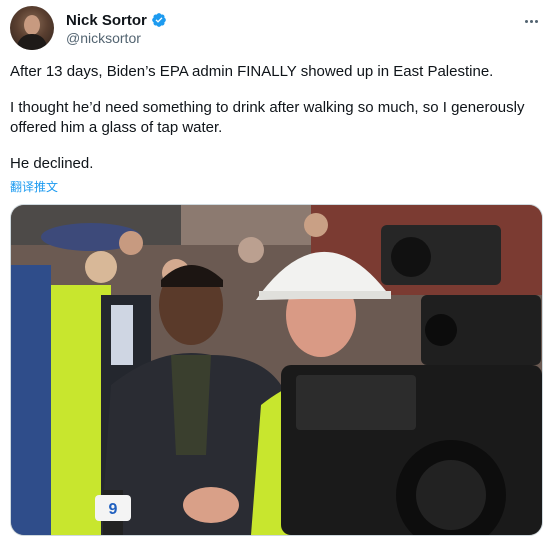  I want to click on mic-flag-text: 9, so click(113, 509).